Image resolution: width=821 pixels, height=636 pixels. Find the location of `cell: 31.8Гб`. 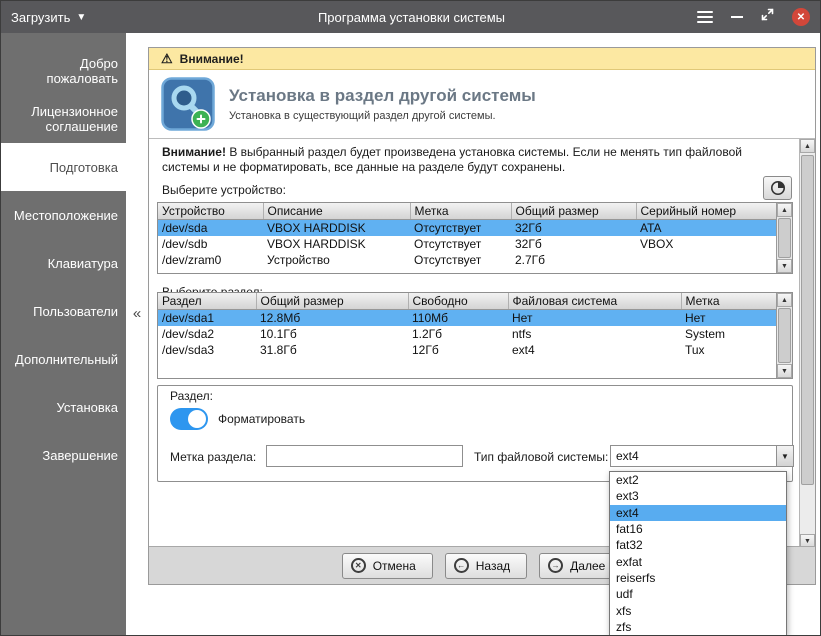

cell: 31.8Гб is located at coordinates (278, 350).